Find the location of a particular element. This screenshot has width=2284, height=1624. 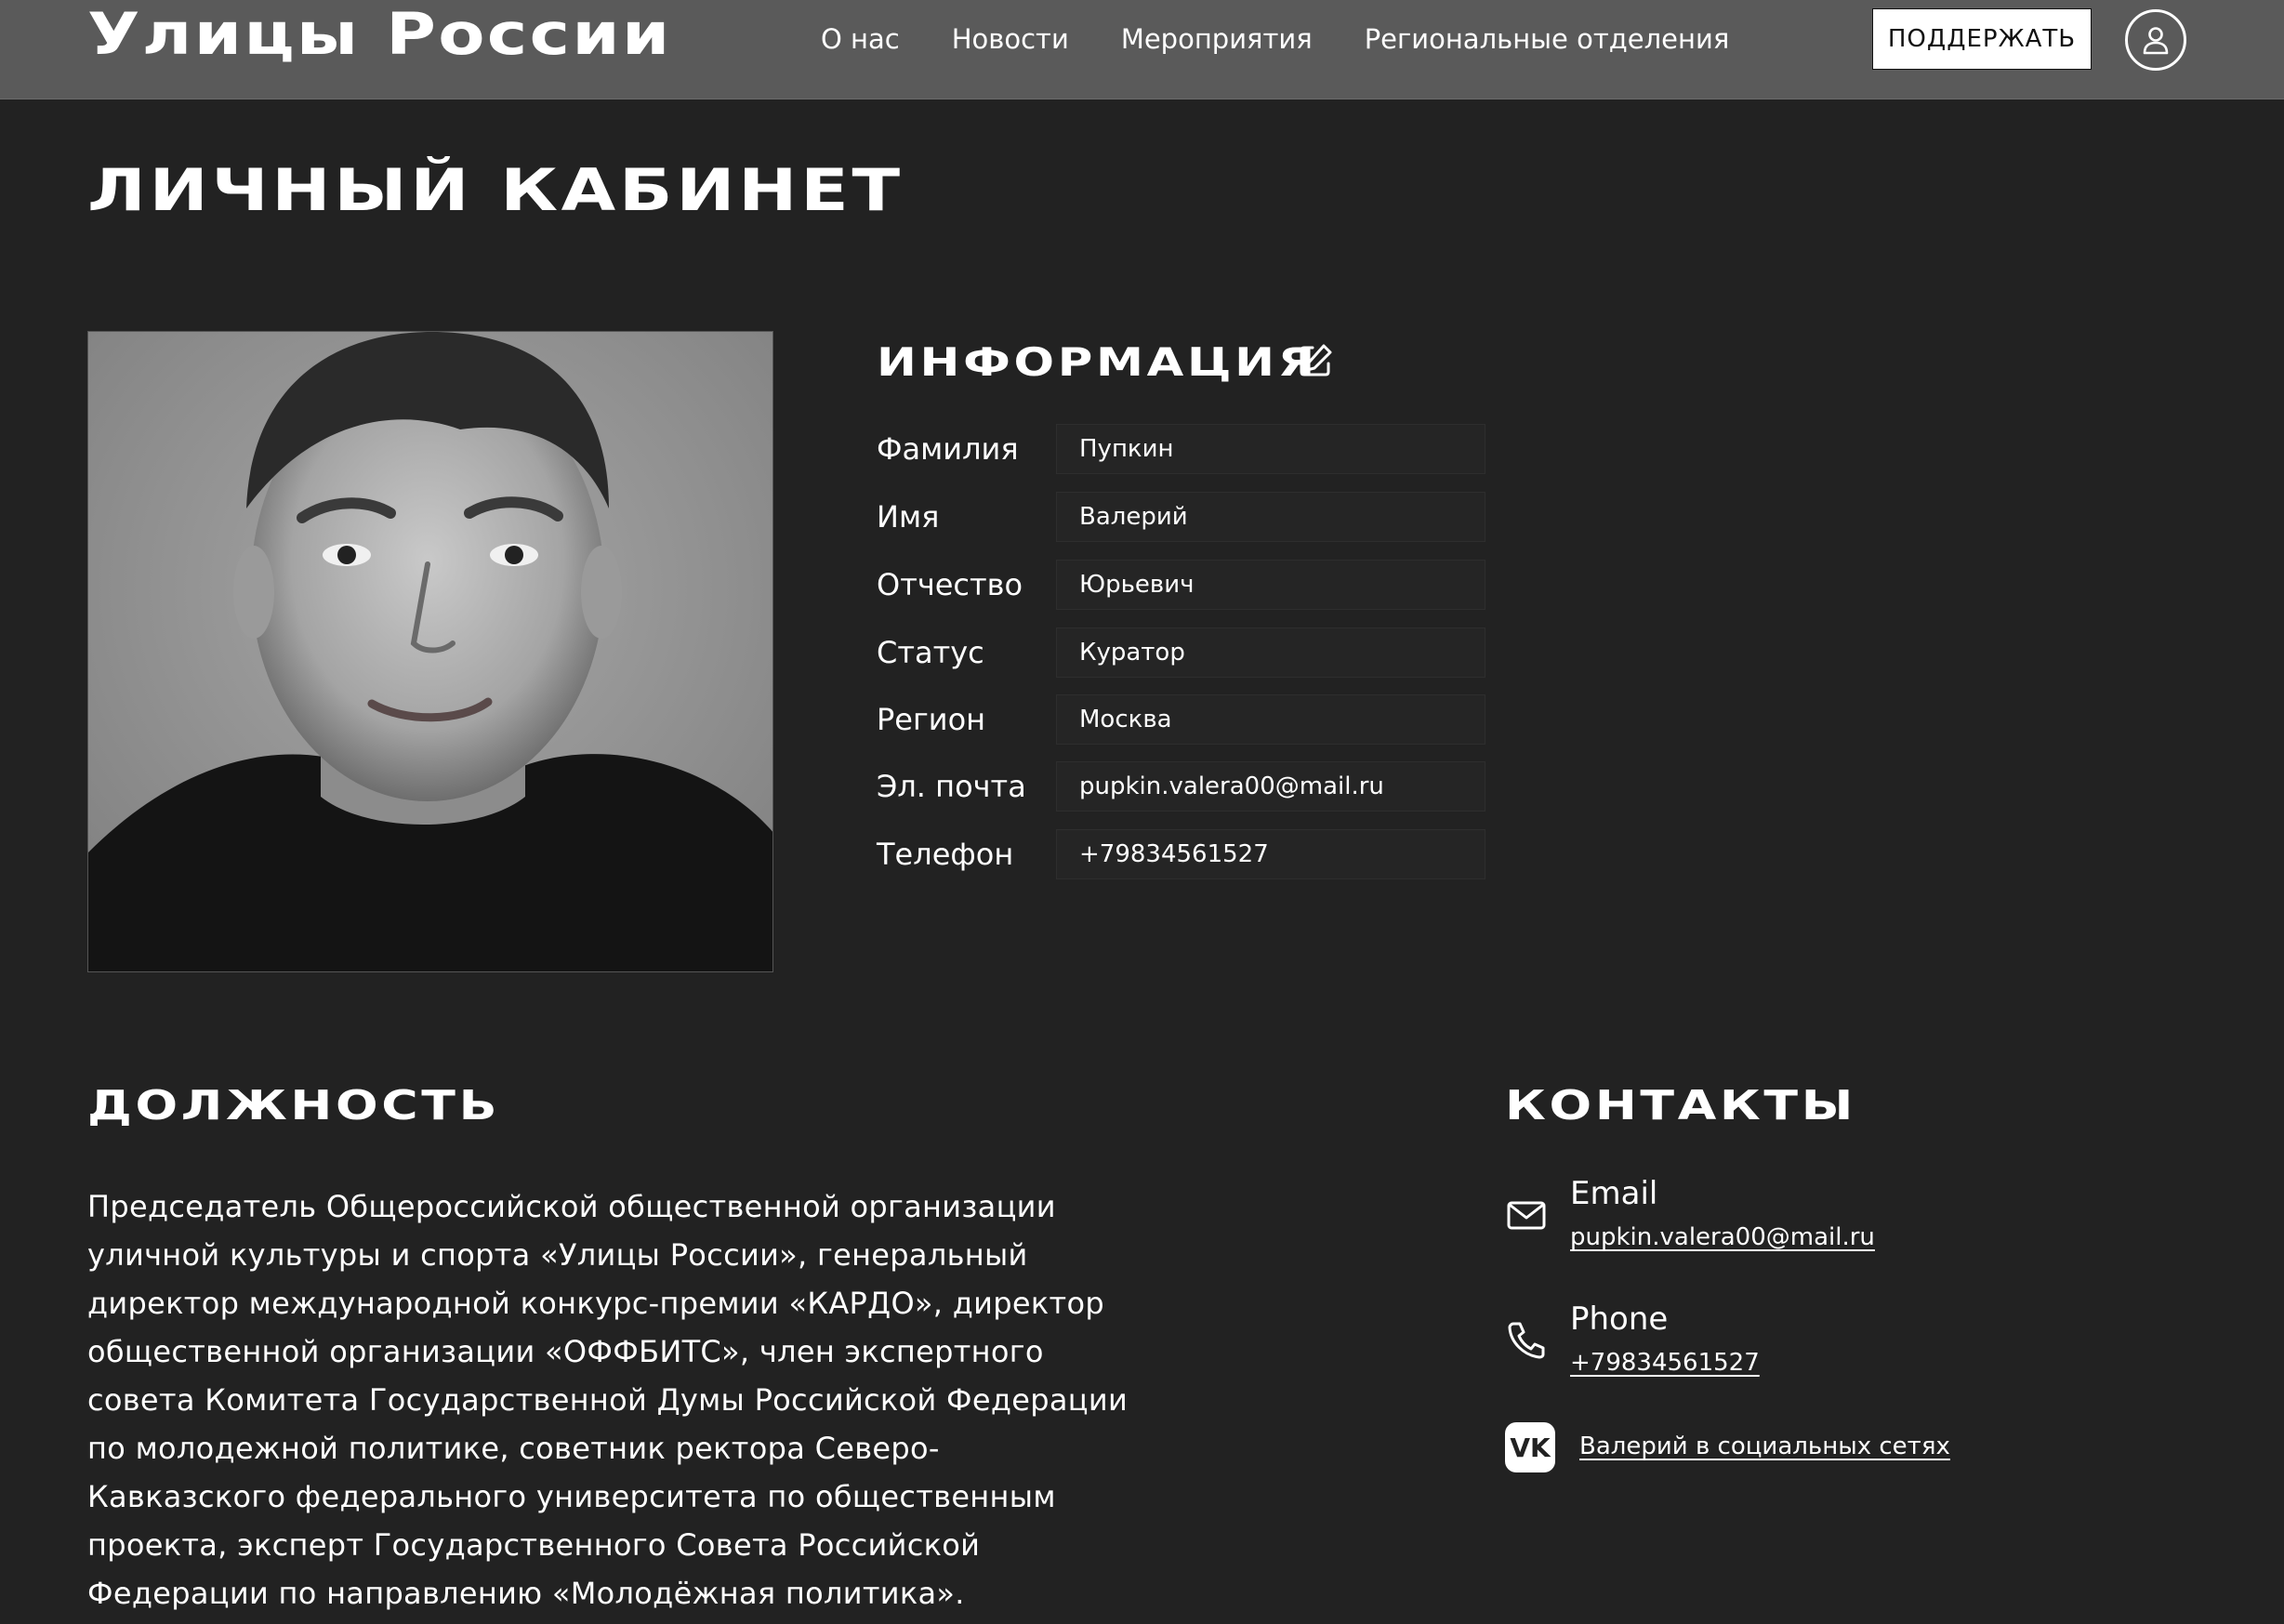

portrait-image is located at coordinates (430, 652).